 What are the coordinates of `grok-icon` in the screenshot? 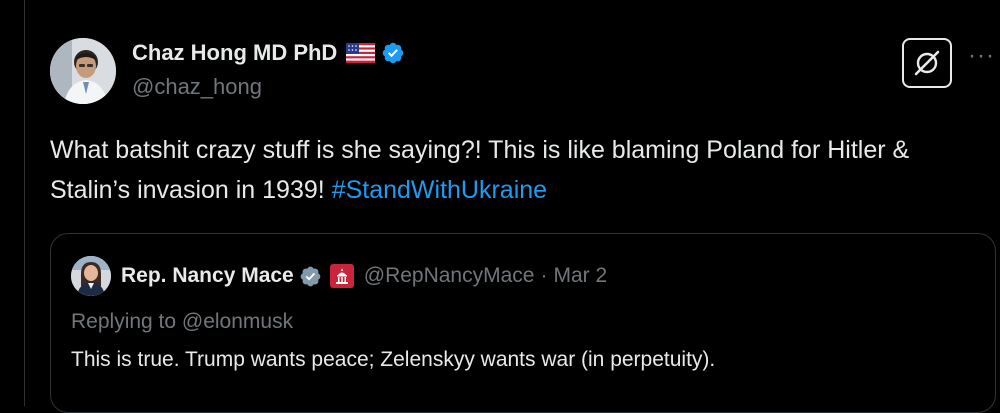 It's located at (927, 63).